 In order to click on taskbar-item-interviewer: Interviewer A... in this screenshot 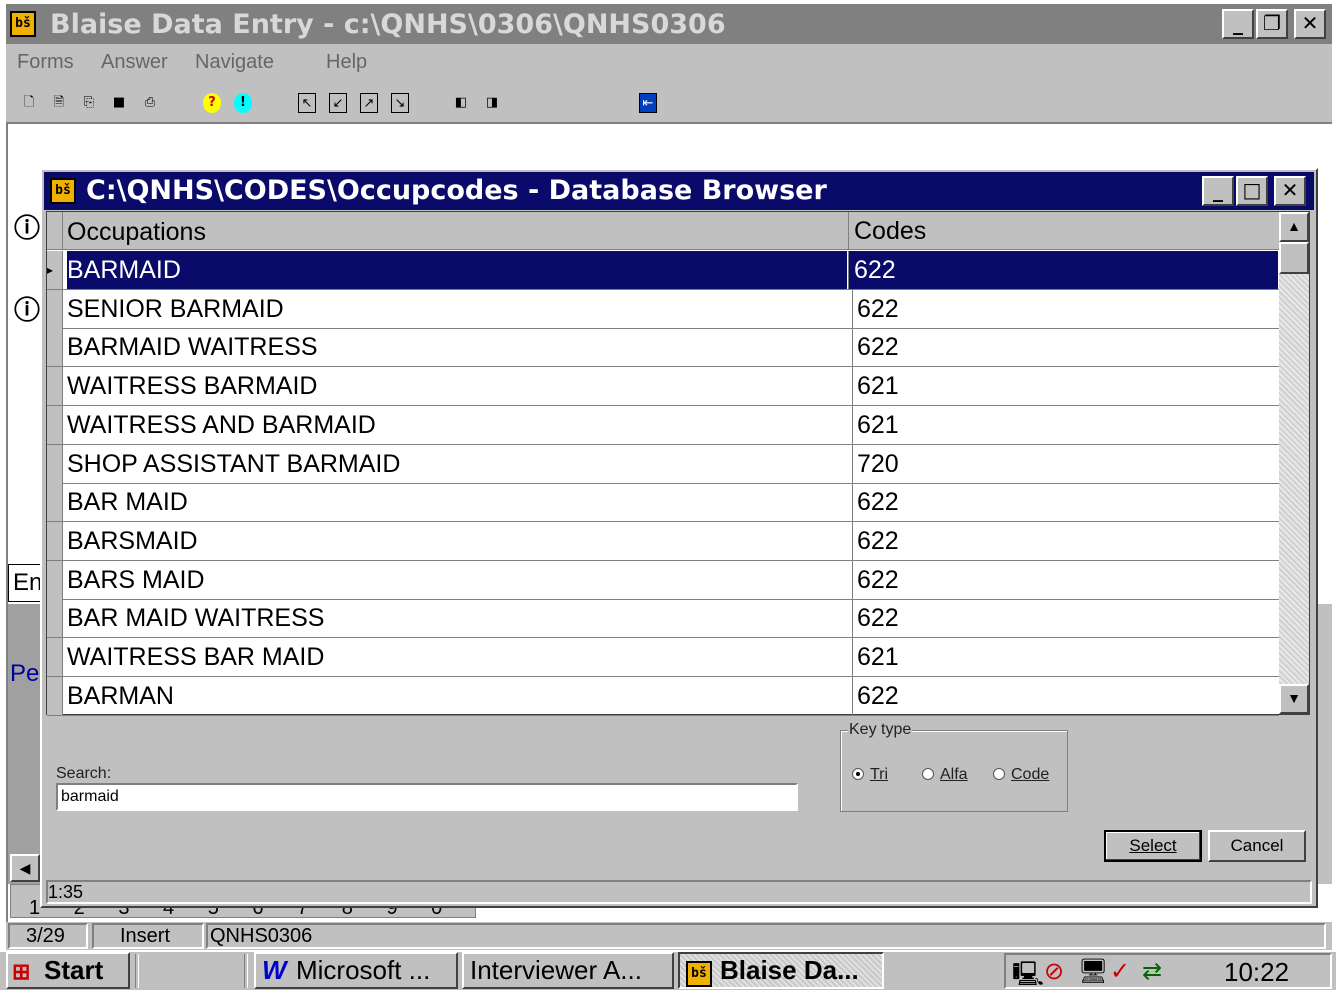, I will do `click(568, 970)`.